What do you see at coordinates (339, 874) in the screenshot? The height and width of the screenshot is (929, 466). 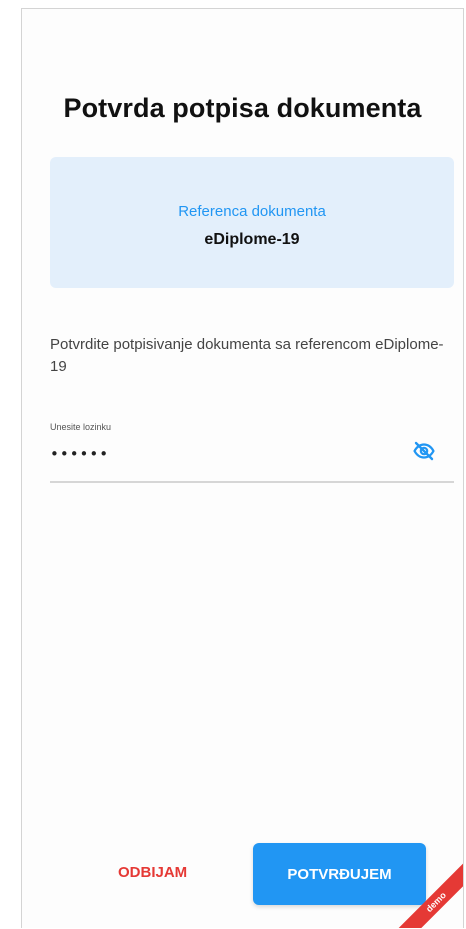 I see `confirm-button: POTVRĐUJEM` at bounding box center [339, 874].